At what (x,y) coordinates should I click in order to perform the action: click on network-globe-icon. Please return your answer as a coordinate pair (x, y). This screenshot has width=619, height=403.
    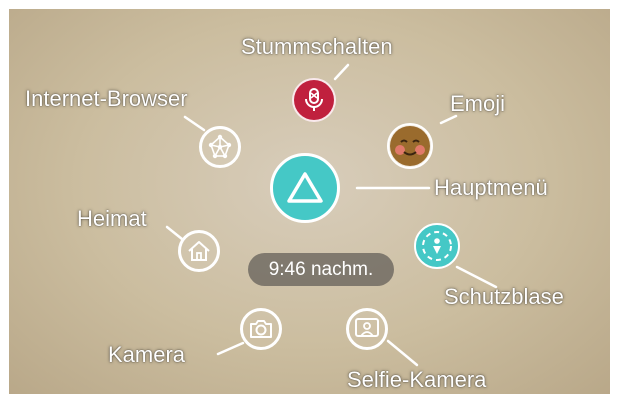
    Looking at the image, I should click on (220, 147).